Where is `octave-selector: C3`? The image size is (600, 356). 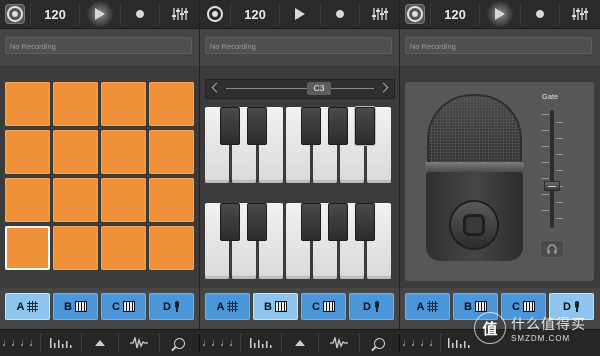 octave-selector: C3 is located at coordinates (300, 89).